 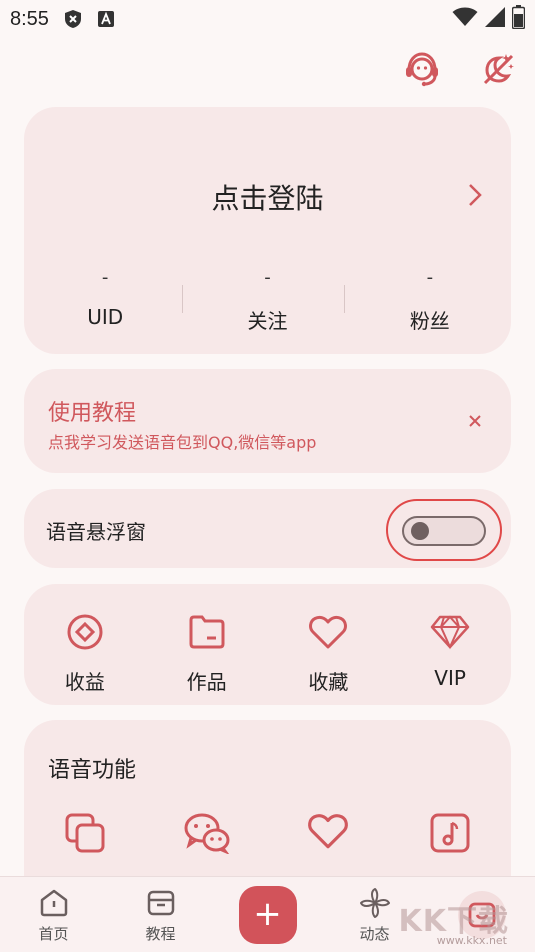 What do you see at coordinates (85, 632) in the screenshot?
I see `earnings-icon` at bounding box center [85, 632].